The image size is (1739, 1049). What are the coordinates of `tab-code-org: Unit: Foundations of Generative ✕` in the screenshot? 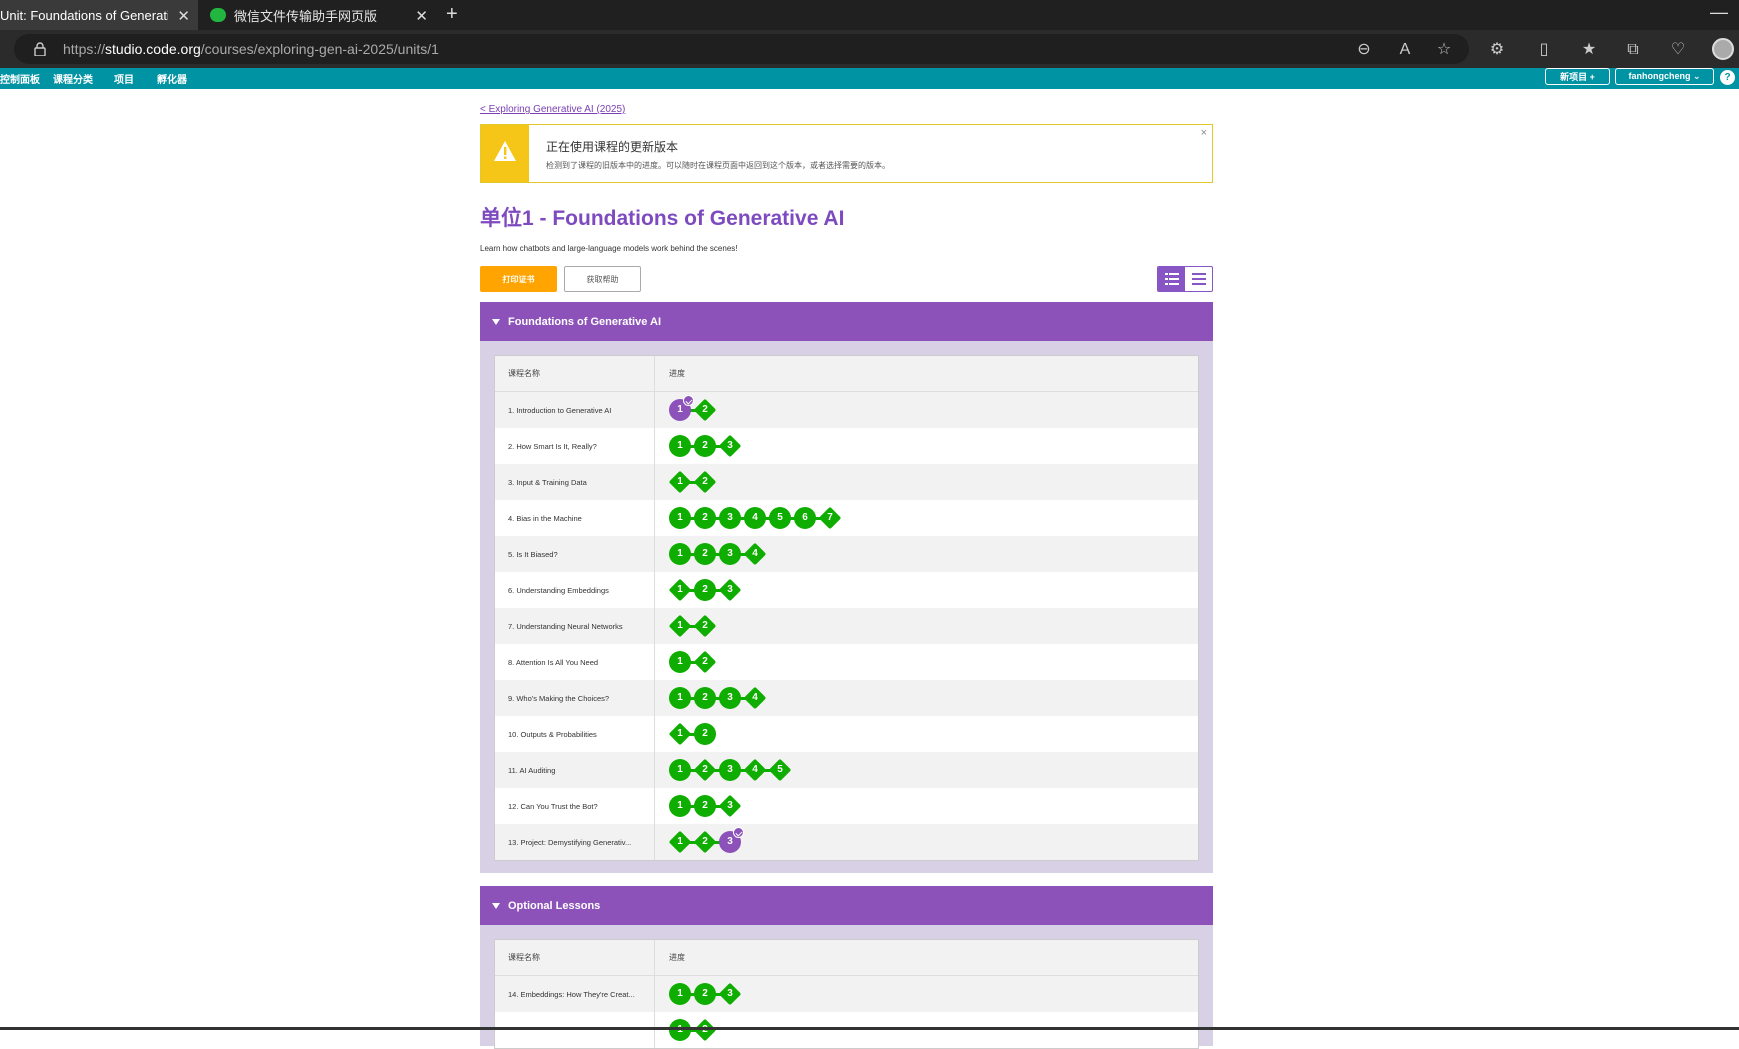 It's located at (99, 15).